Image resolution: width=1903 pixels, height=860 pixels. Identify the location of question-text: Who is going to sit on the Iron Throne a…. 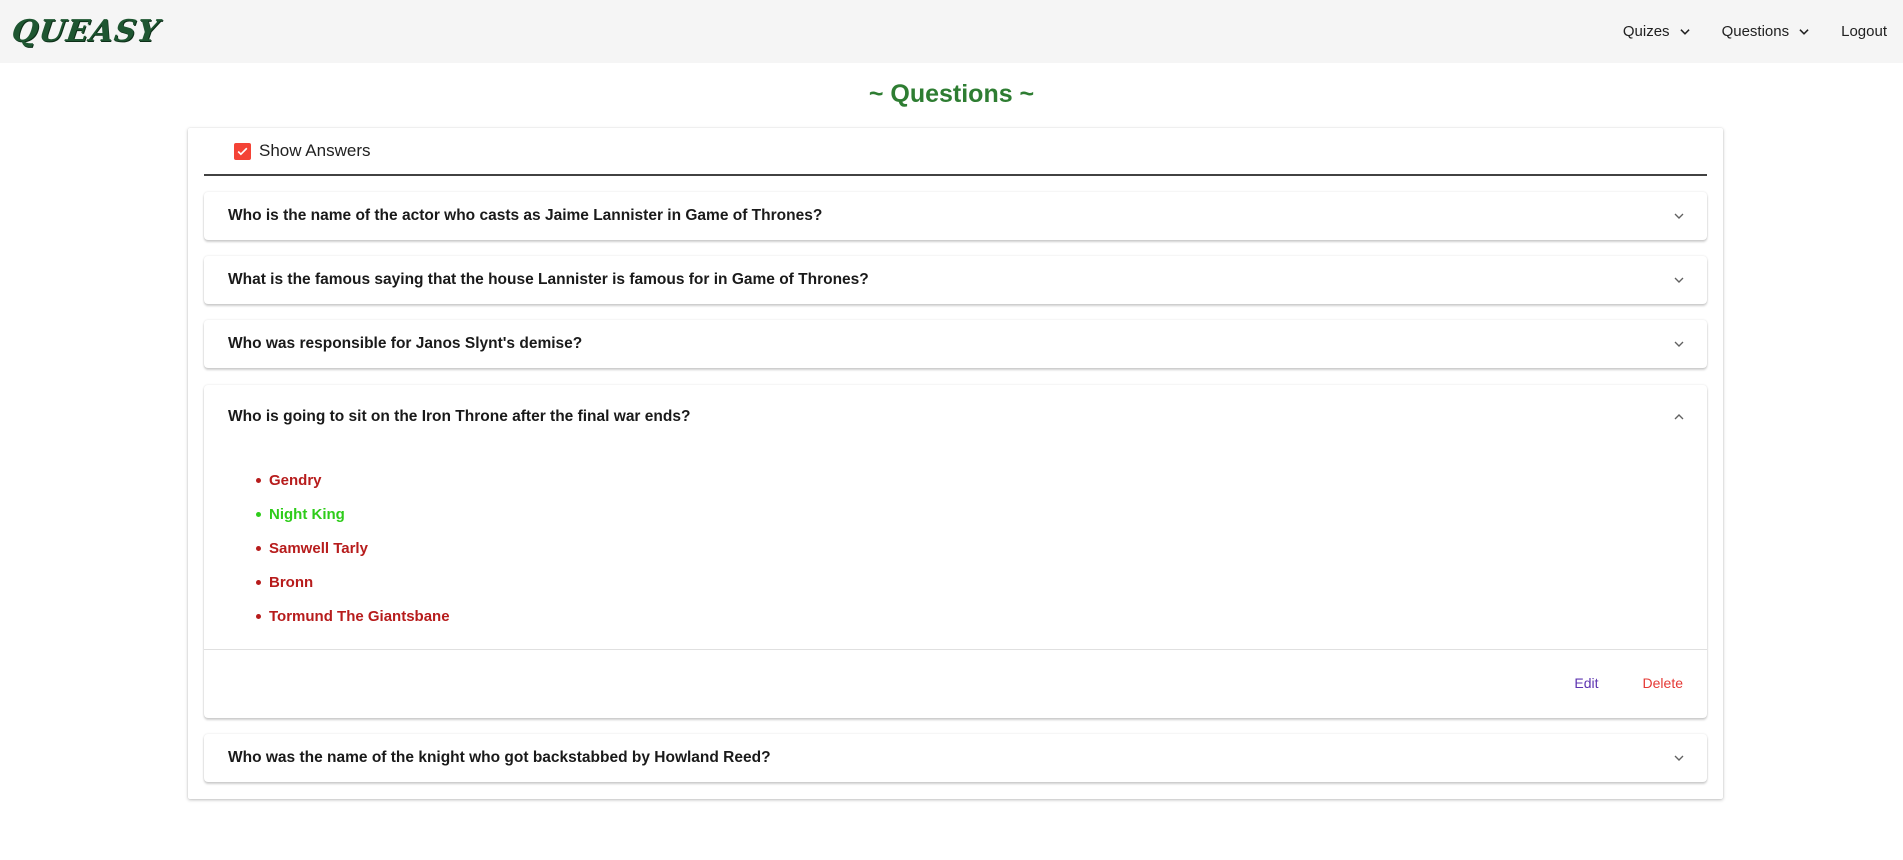
(459, 416).